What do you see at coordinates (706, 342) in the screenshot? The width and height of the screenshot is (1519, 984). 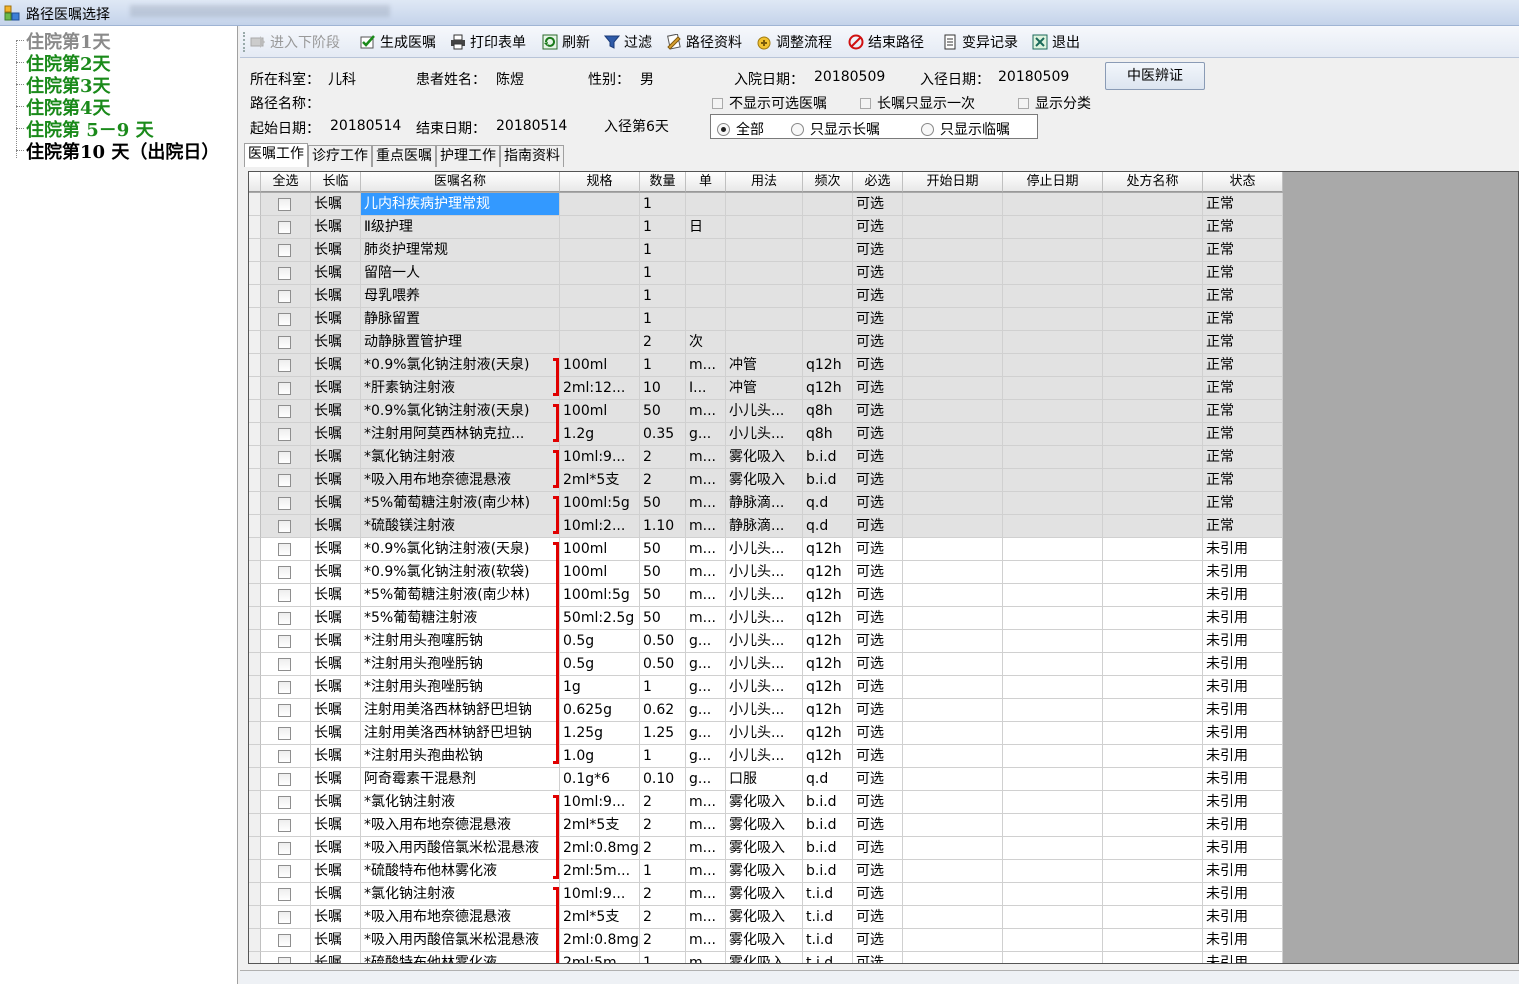 I see `table-cell: 次` at bounding box center [706, 342].